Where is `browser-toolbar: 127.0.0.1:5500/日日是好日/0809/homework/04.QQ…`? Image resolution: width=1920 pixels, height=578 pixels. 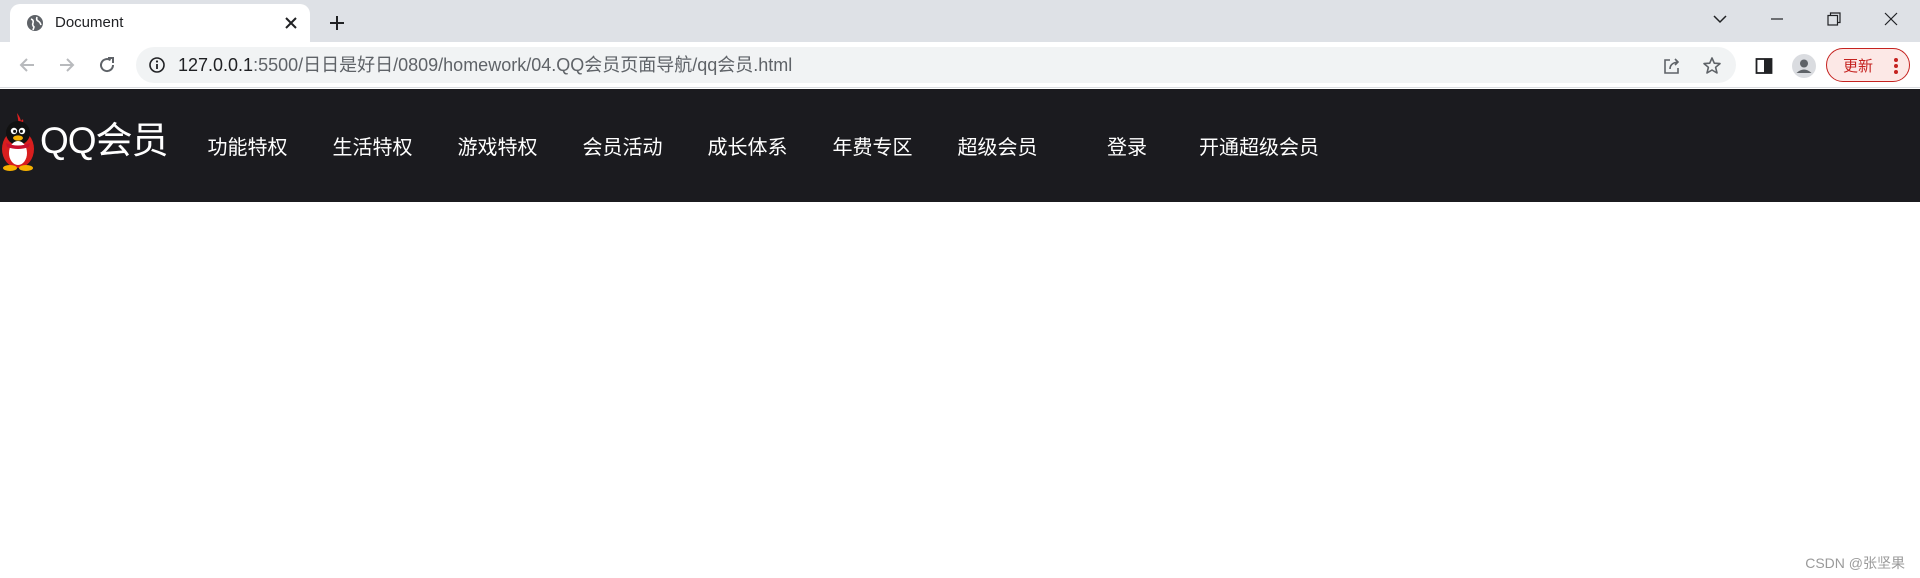 browser-toolbar: 127.0.0.1:5500/日日是好日/0809/homework/04.QQ… is located at coordinates (960, 65).